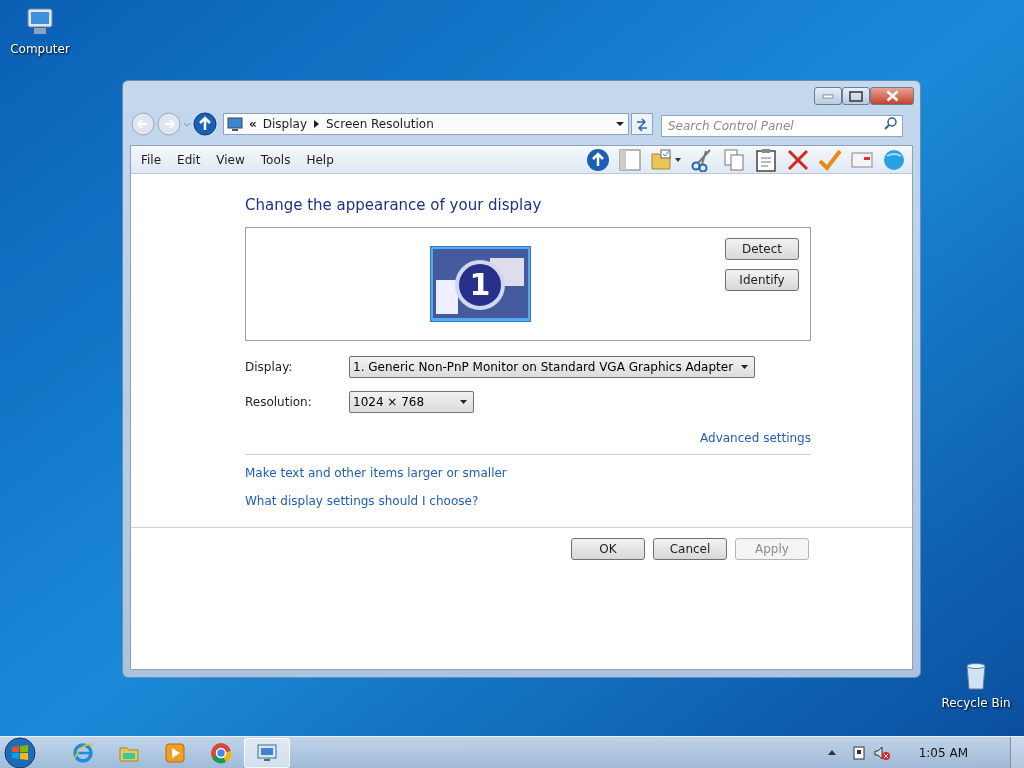 This screenshot has height=768, width=1024. What do you see at coordinates (1017, 752) in the screenshot?
I see `show-desktop-button` at bounding box center [1017, 752].